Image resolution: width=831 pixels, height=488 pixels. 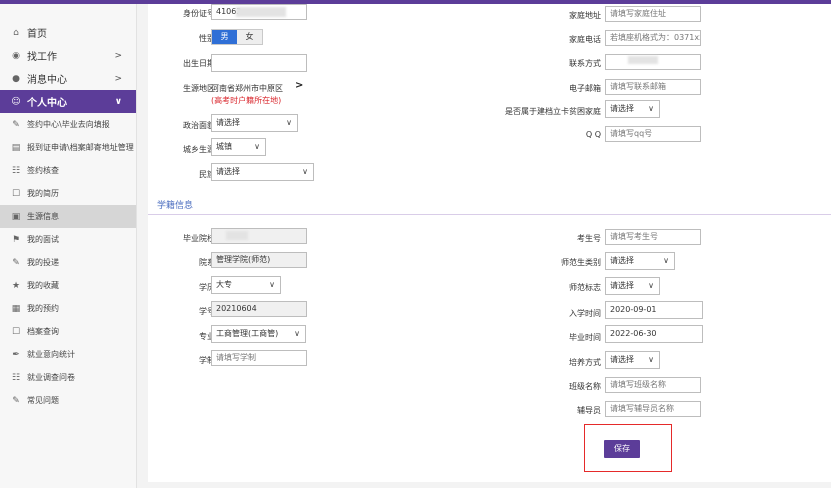 I want to click on send-icon: ✎, so click(x=16, y=262).